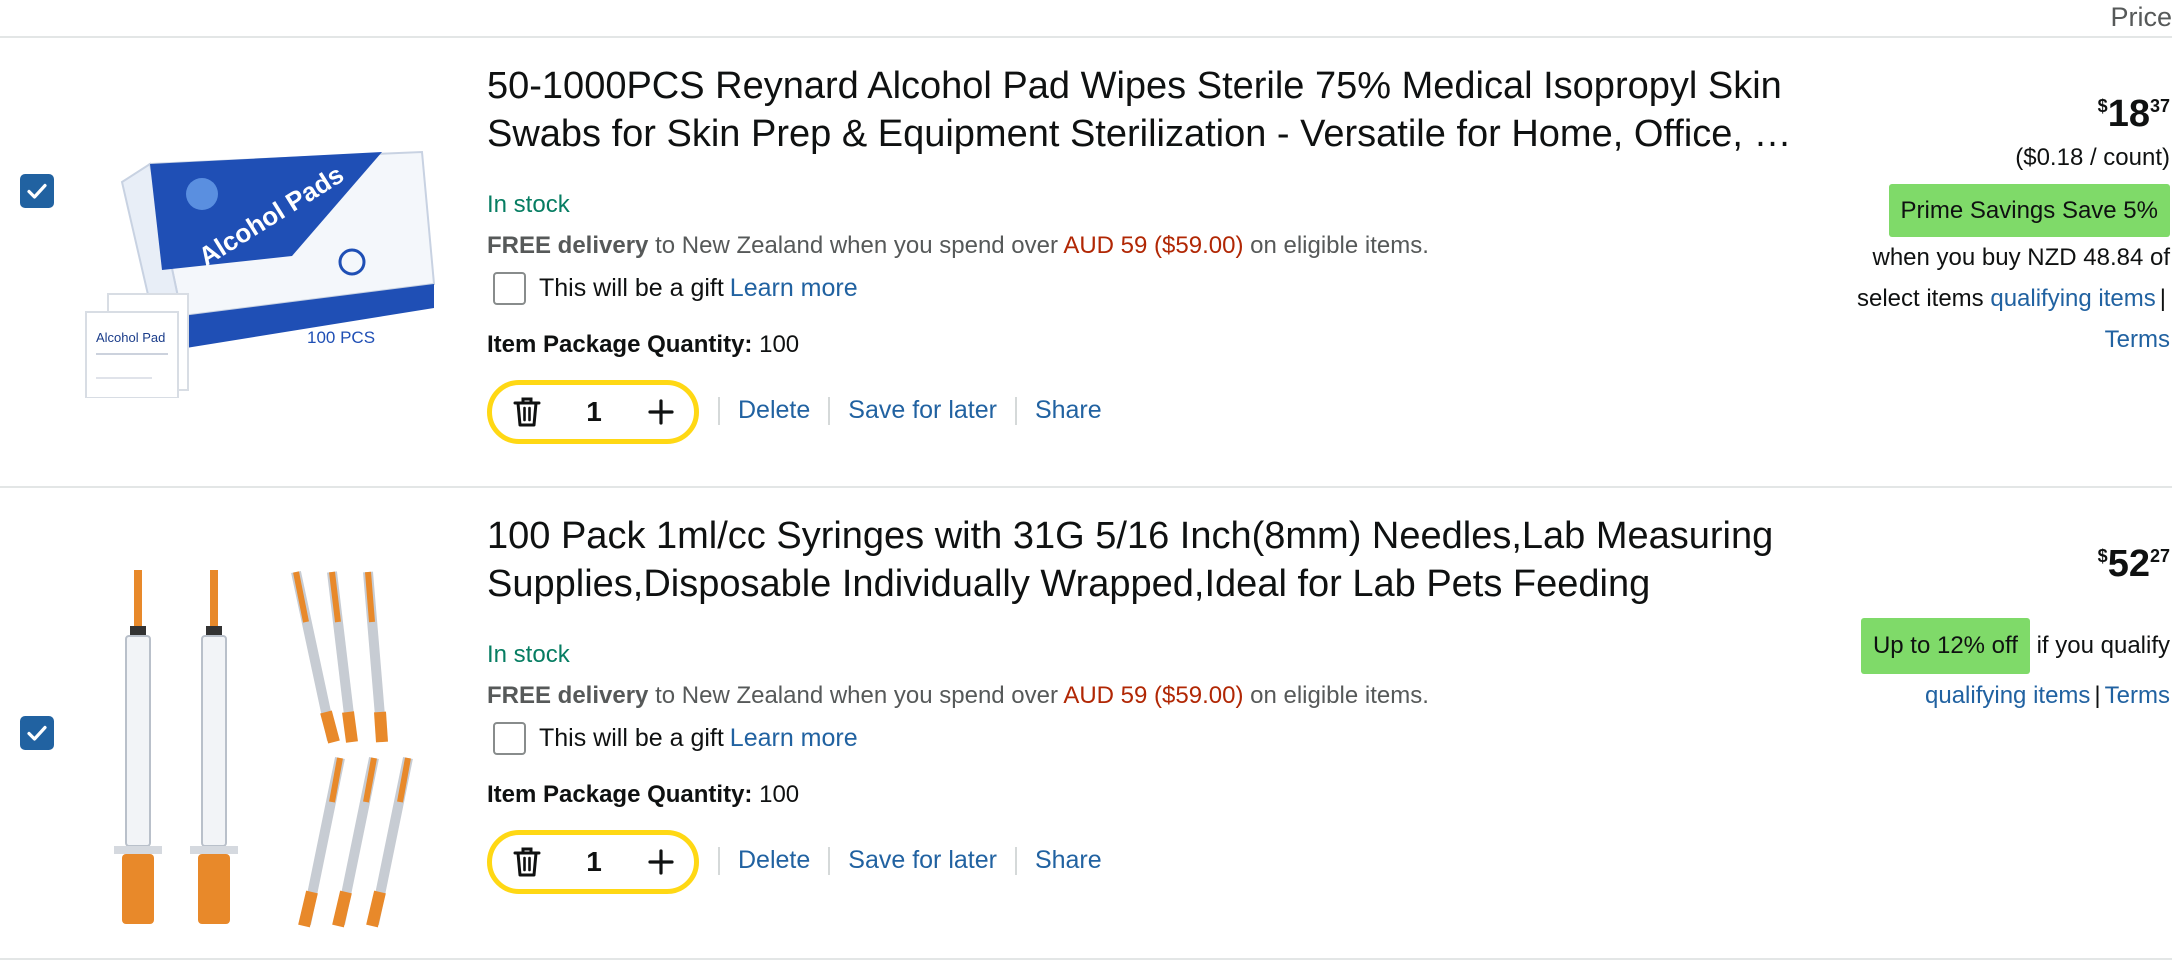 The image size is (2172, 962). What do you see at coordinates (1086, 19) in the screenshot?
I see `price-column-header: Price` at bounding box center [1086, 19].